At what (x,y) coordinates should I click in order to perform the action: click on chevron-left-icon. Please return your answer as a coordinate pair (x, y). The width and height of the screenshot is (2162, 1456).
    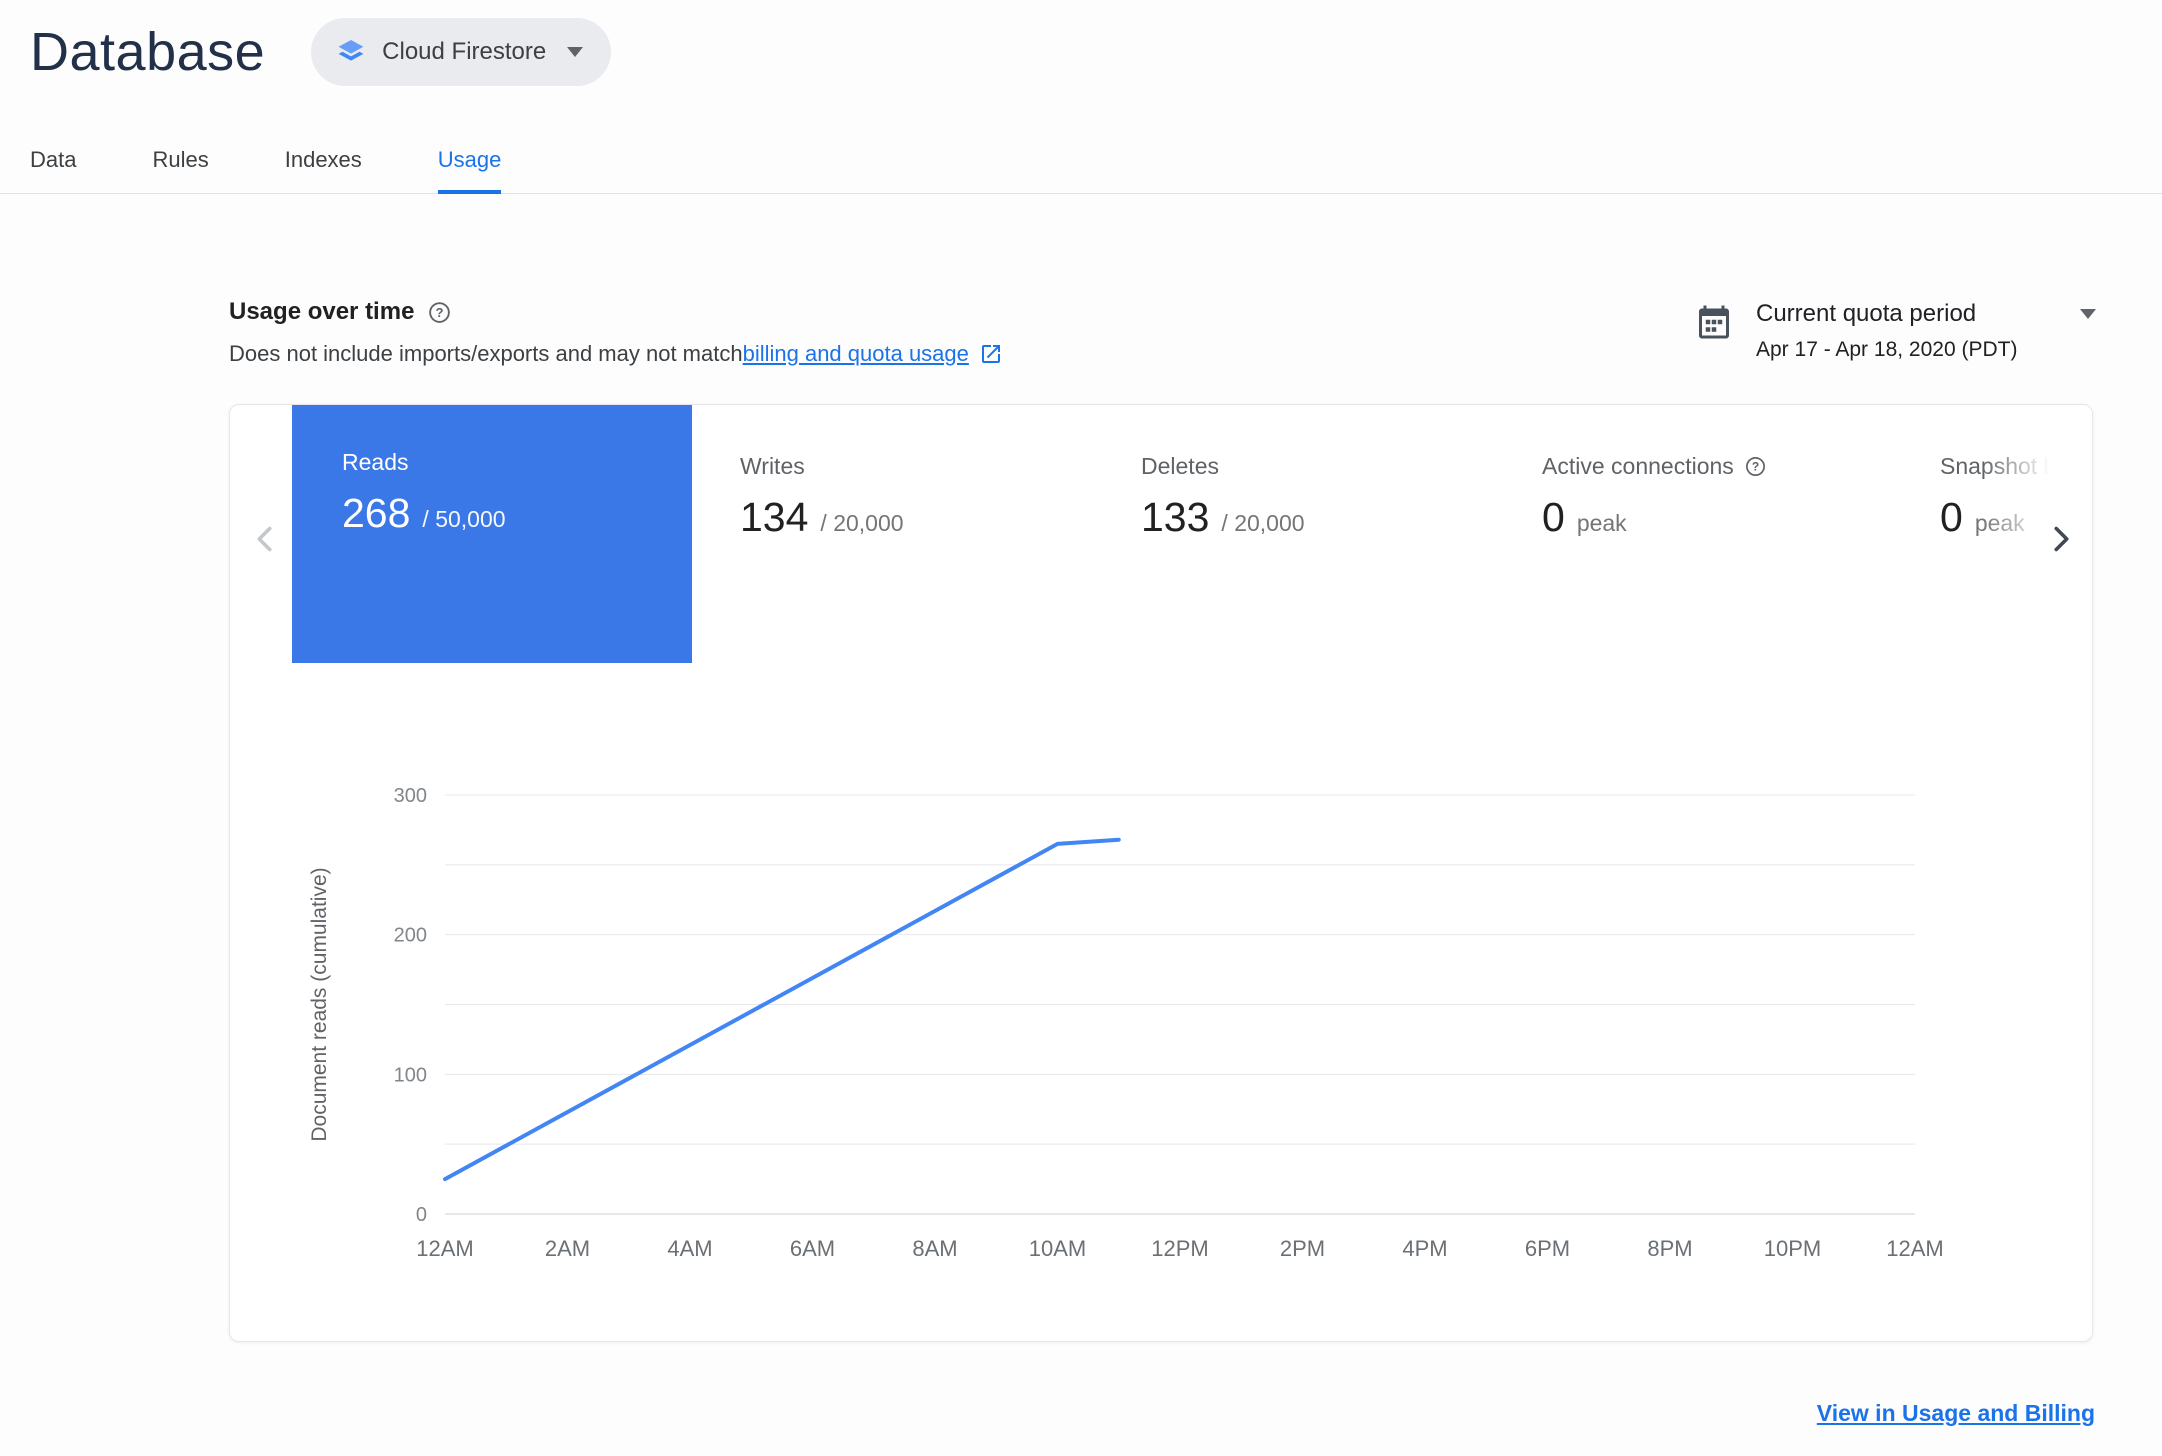
    Looking at the image, I should click on (266, 539).